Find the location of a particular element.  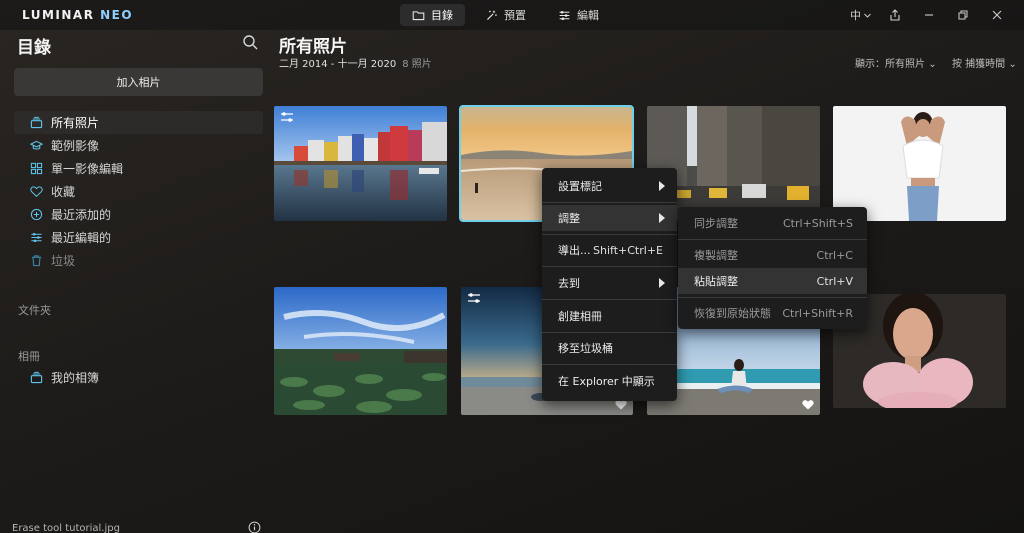

sidebar-item-favorites: 收藏 is located at coordinates (138, 191).